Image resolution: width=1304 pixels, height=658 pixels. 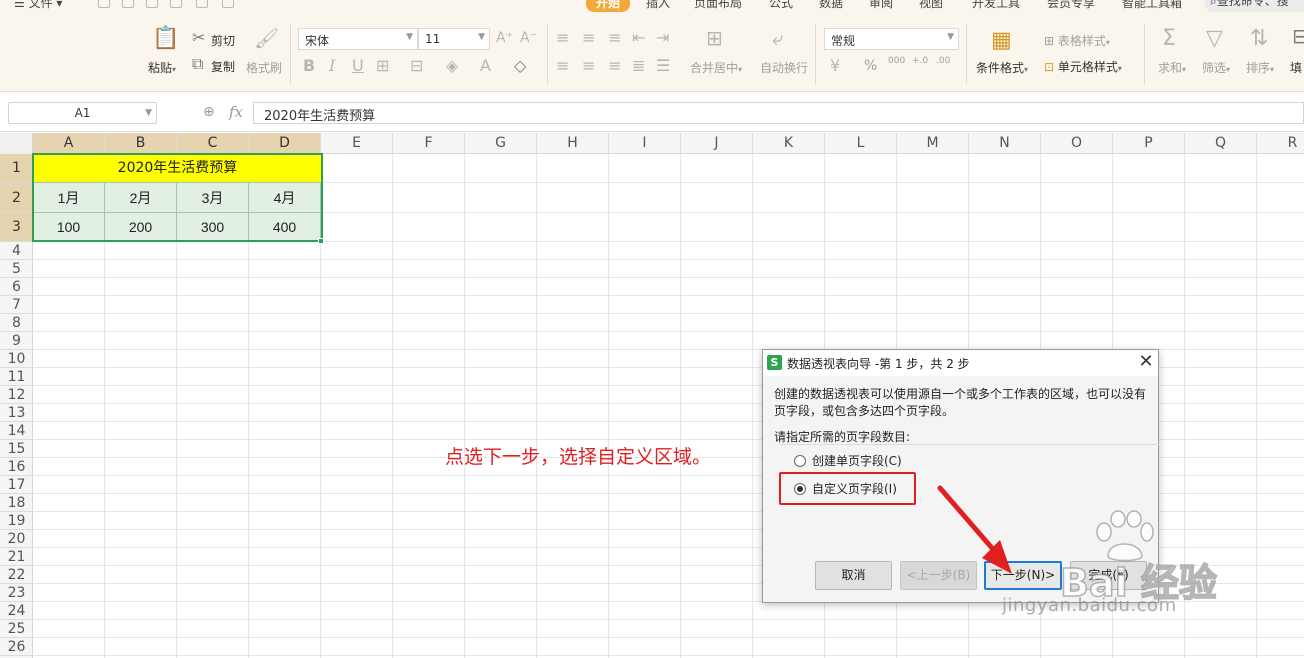 What do you see at coordinates (16, 323) in the screenshot?
I see `row-header-8: 8` at bounding box center [16, 323].